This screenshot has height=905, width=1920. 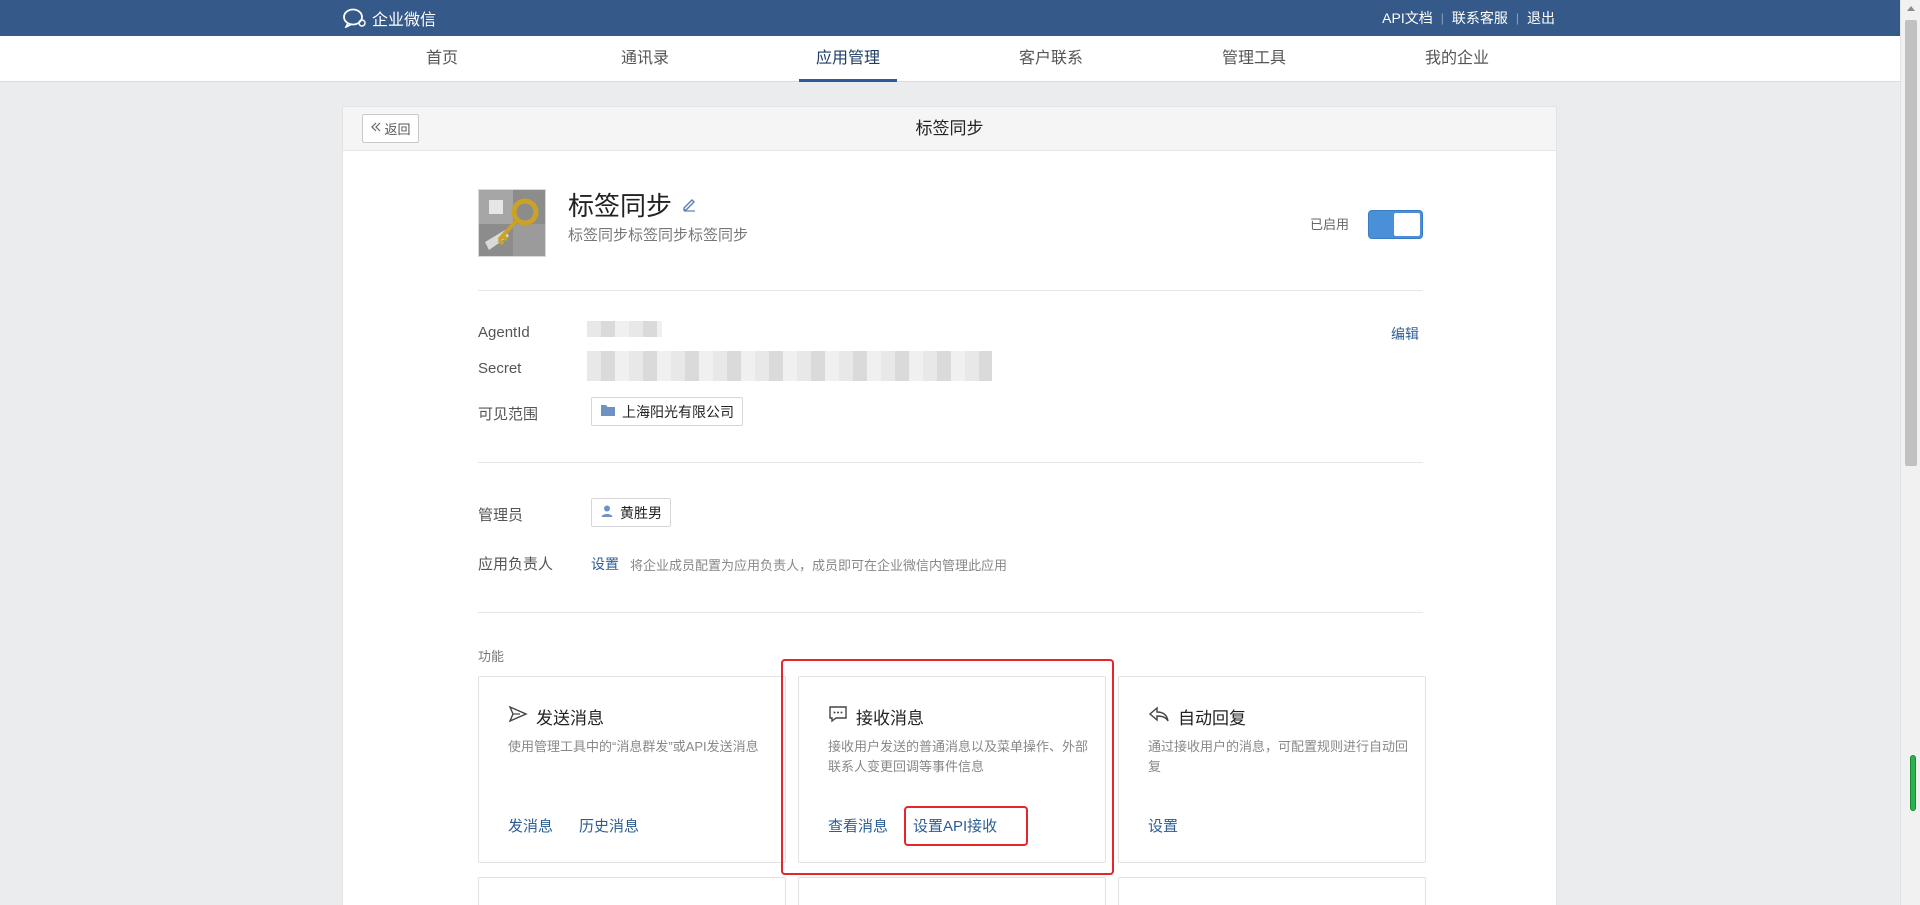 What do you see at coordinates (838, 716) in the screenshot?
I see `chat-bubble-icon` at bounding box center [838, 716].